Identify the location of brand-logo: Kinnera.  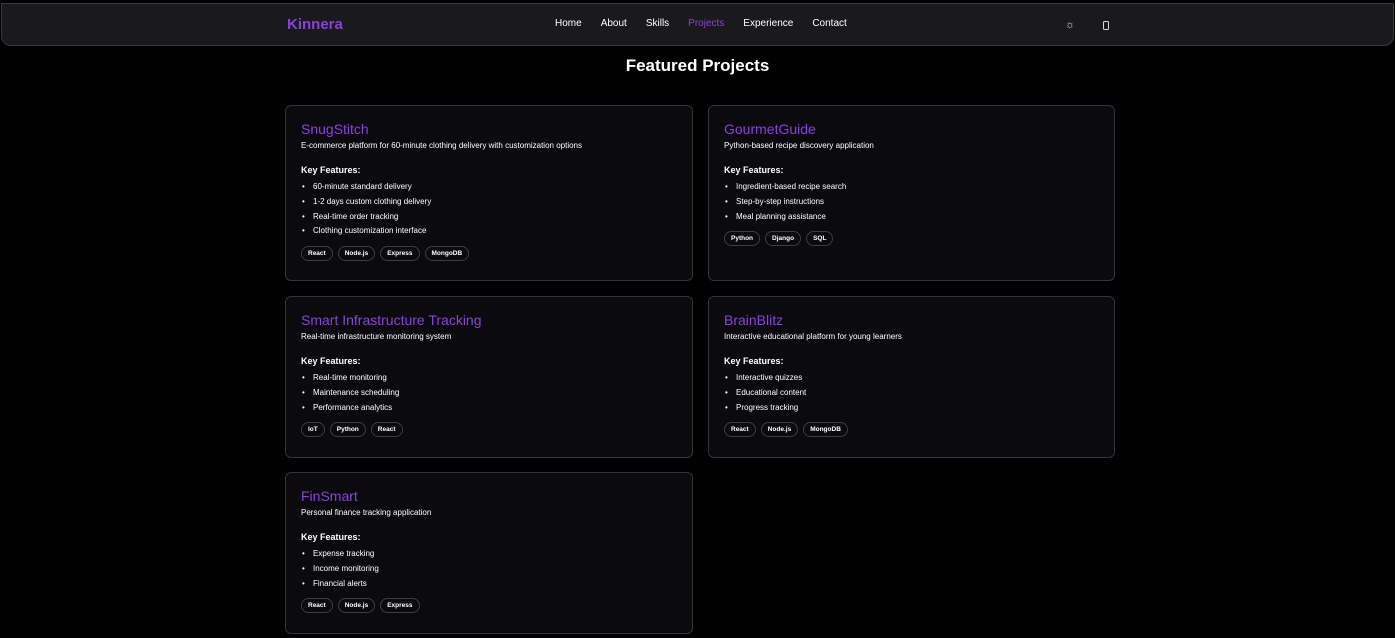
(315, 24).